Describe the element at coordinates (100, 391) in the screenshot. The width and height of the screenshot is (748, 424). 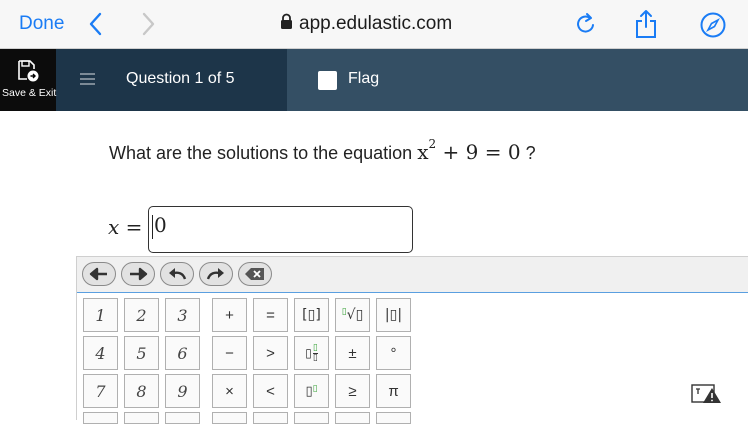
I see `key-7: 7` at that location.